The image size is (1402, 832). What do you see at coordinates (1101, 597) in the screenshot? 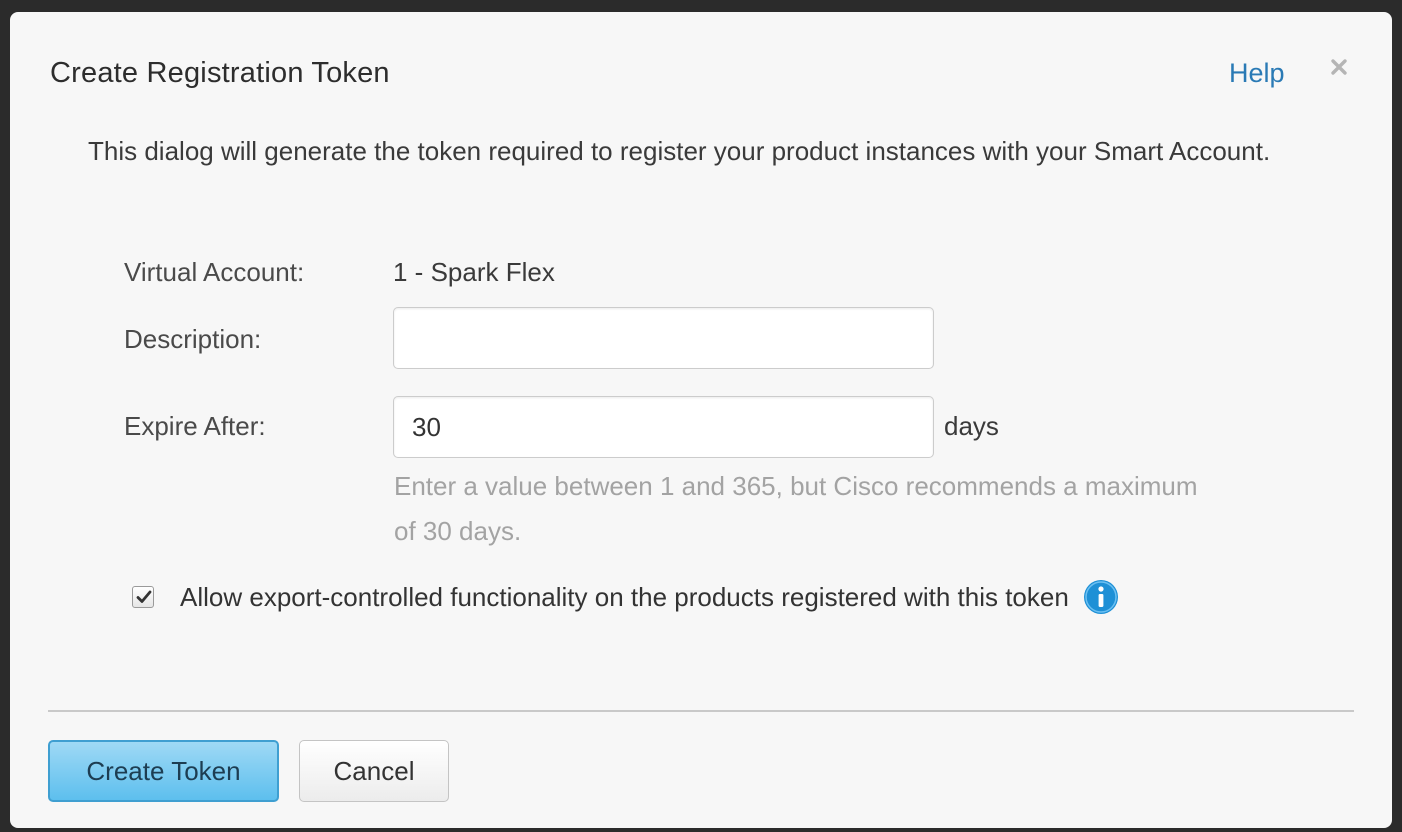
I see `info-icon` at bounding box center [1101, 597].